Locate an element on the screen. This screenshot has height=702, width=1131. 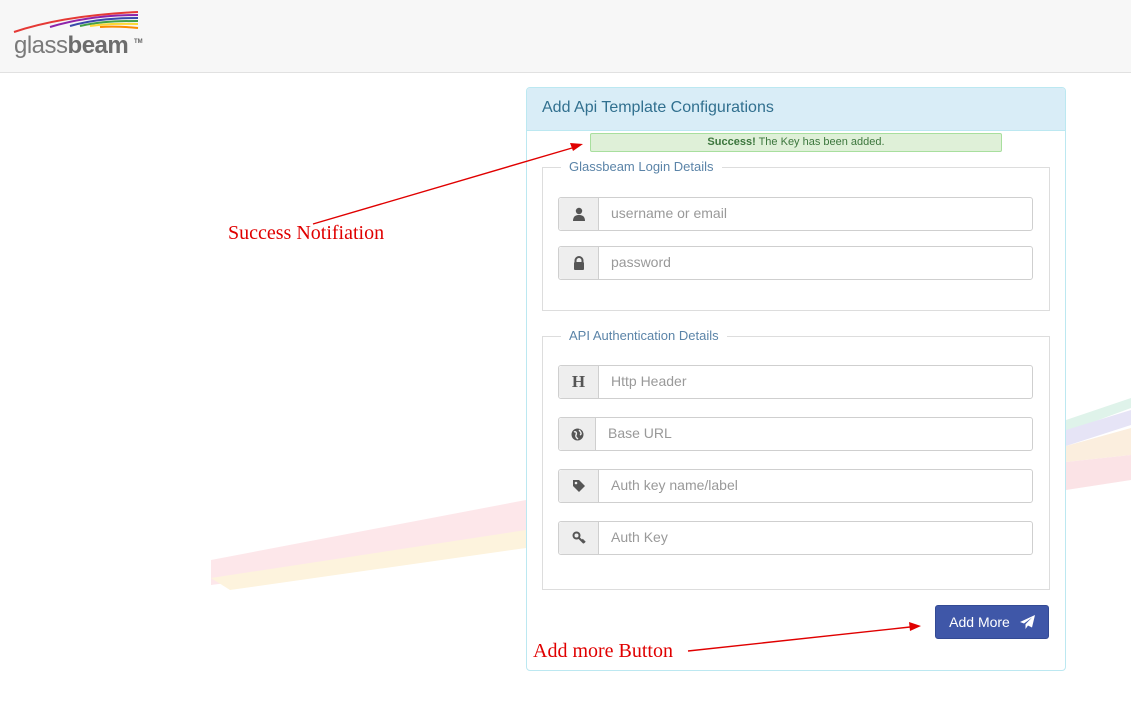
logo-tm: TM is located at coordinates (138, 42).